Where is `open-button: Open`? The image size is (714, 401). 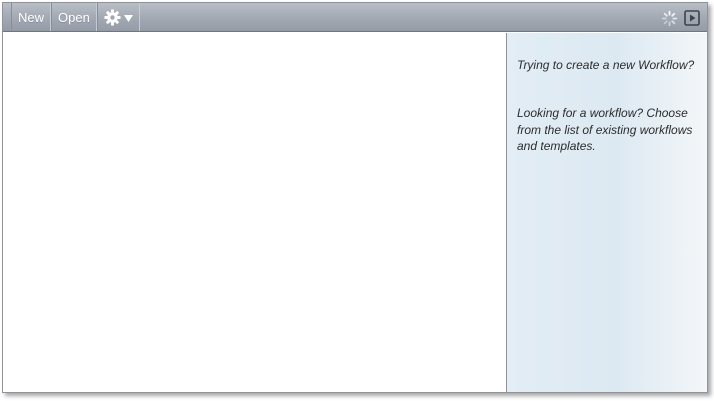
open-button: Open is located at coordinates (74, 17).